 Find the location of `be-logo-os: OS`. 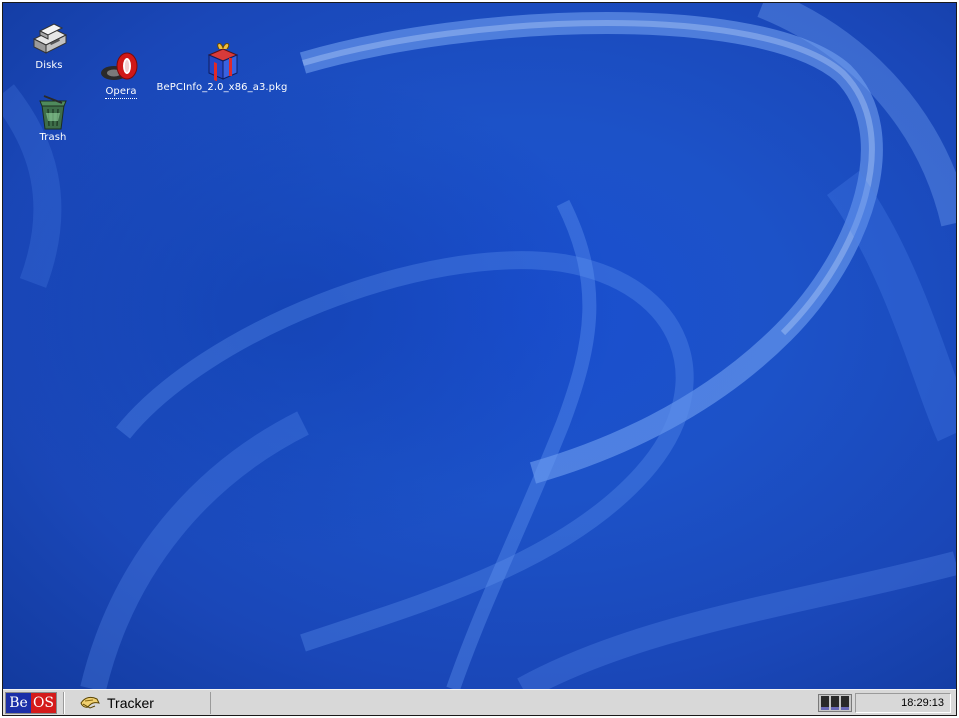

be-logo-os: OS is located at coordinates (43, 703).